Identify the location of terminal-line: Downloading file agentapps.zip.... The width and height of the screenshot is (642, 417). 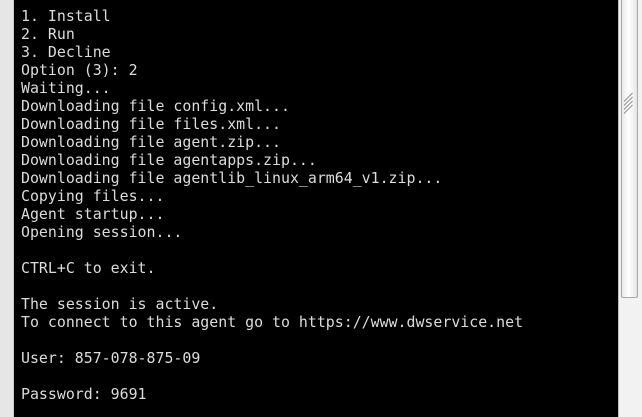
(169, 160).